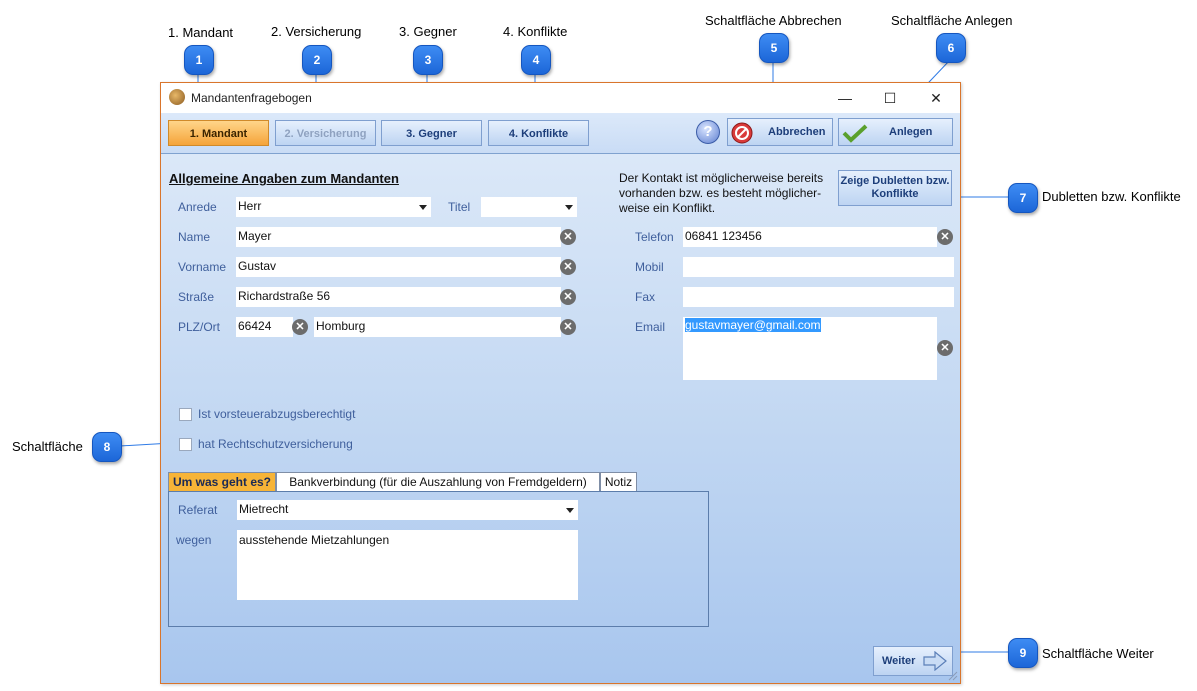  What do you see at coordinates (196, 297) in the screenshot?
I see `strasse-label: Straße` at bounding box center [196, 297].